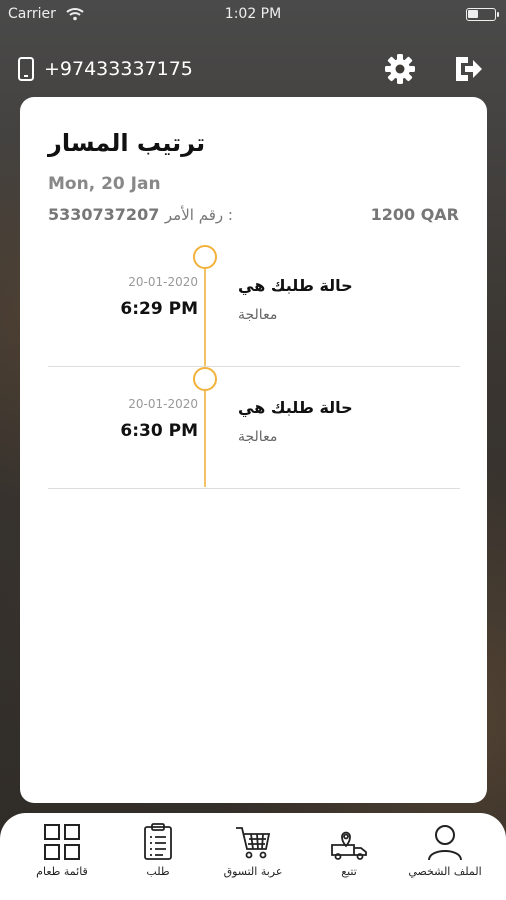 The height and width of the screenshot is (900, 506). What do you see at coordinates (158, 871) in the screenshot?
I see `tab-order-label: طلب` at bounding box center [158, 871].